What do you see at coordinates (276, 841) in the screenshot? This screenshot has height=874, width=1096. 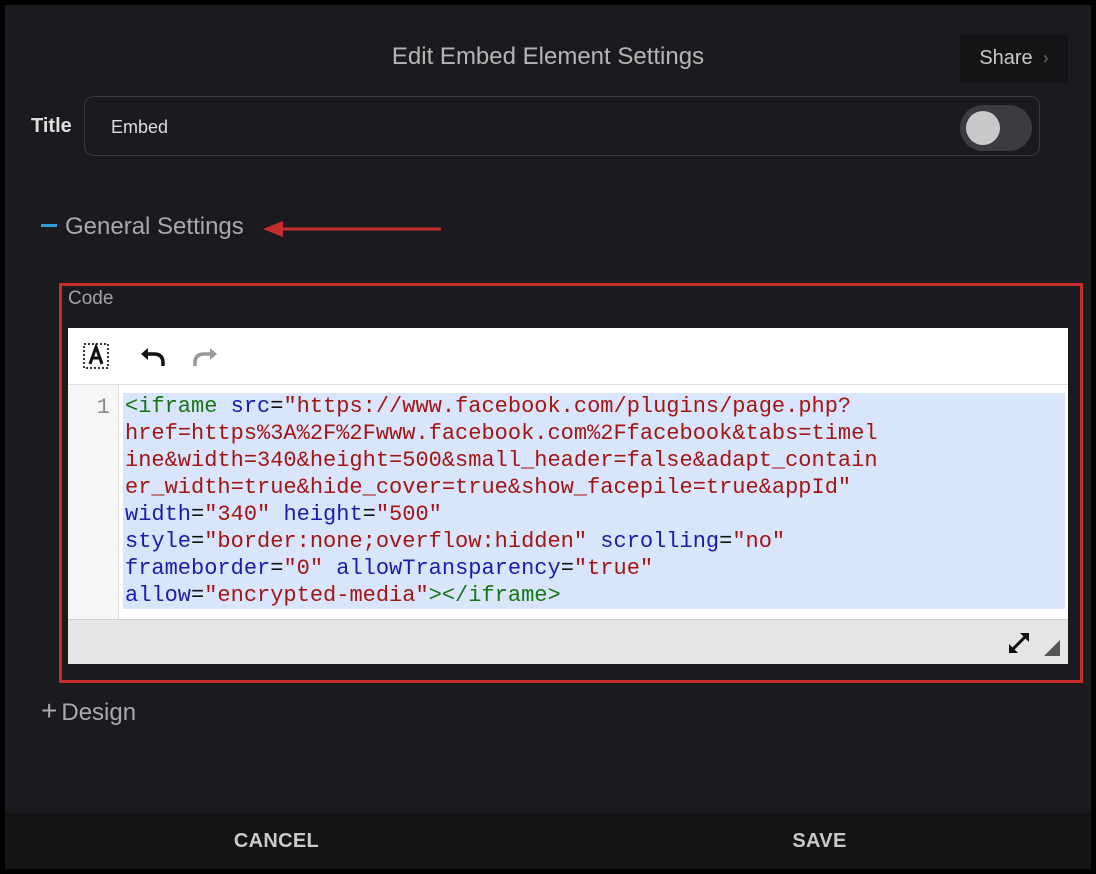 I see `cancel-button: CANCEL` at bounding box center [276, 841].